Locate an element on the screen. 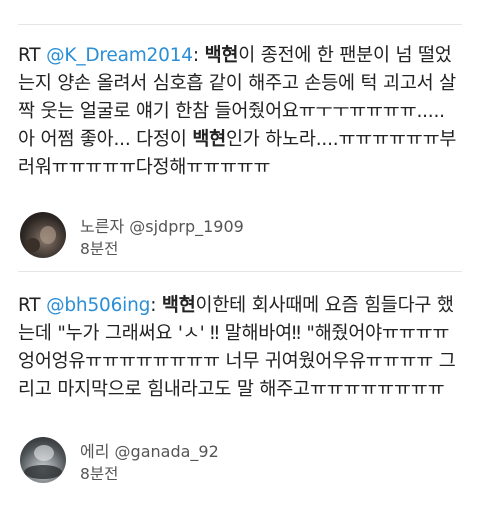 The width and height of the screenshot is (480, 515). display-name: 에리 is located at coordinates (95, 451).